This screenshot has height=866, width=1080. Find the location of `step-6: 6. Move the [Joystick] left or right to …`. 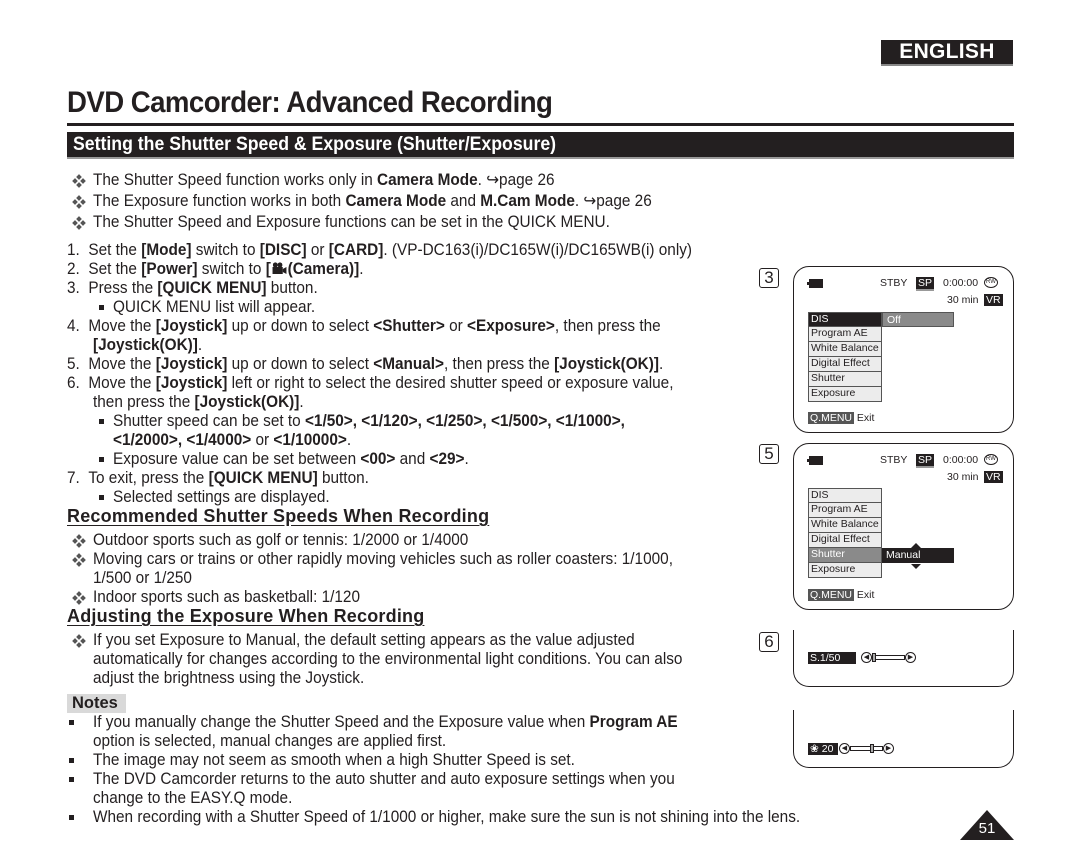

step-6: 6. Move the [Joystick] left or right to … is located at coordinates (370, 383).